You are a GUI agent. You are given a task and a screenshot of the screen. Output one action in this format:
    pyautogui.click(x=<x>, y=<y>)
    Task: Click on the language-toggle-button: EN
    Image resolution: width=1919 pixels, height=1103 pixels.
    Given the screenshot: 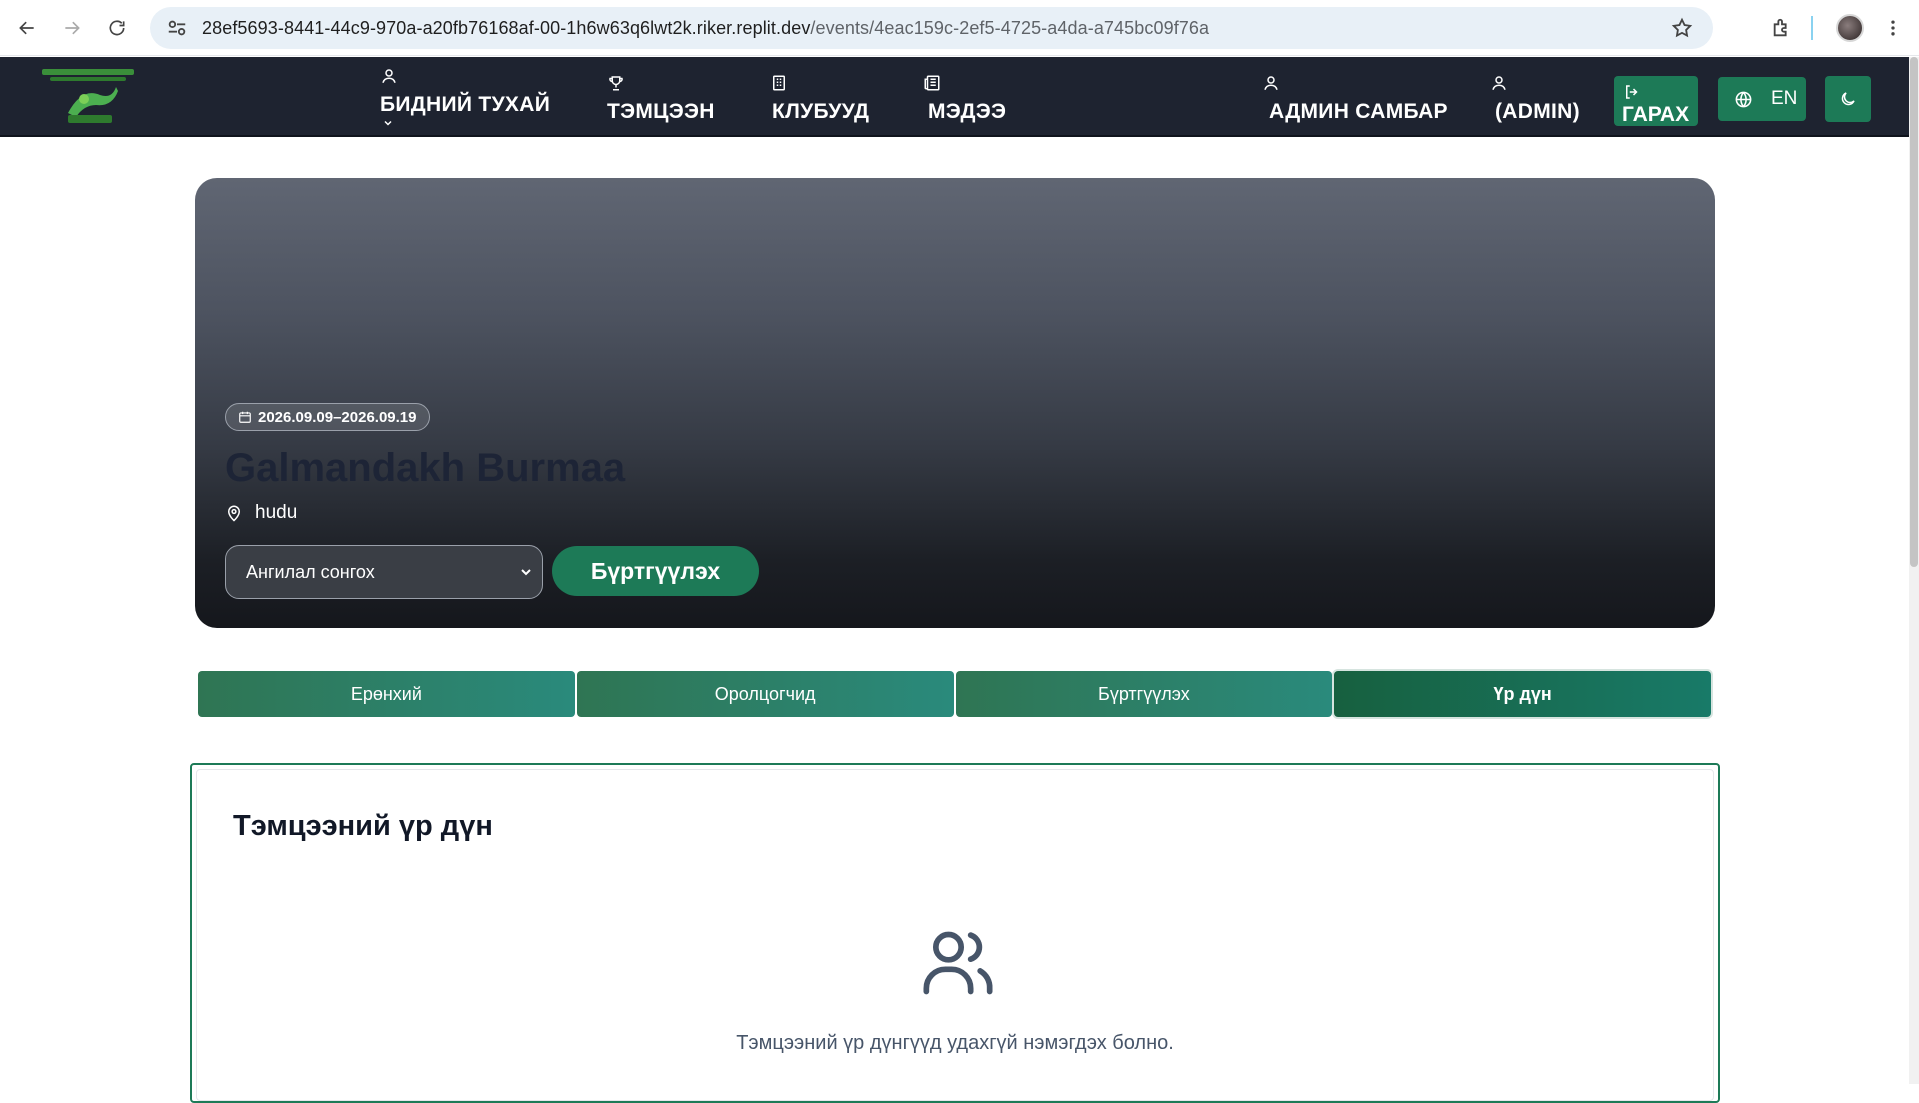 What is the action you would take?
    pyautogui.click(x=1762, y=99)
    